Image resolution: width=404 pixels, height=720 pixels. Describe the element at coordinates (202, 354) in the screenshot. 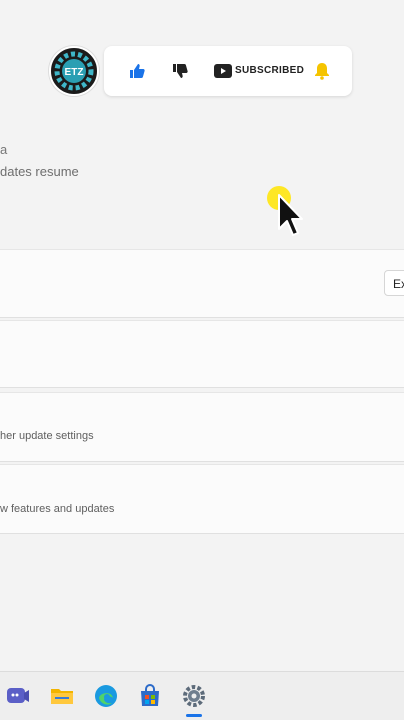

I see `settings-card-update-history` at that location.